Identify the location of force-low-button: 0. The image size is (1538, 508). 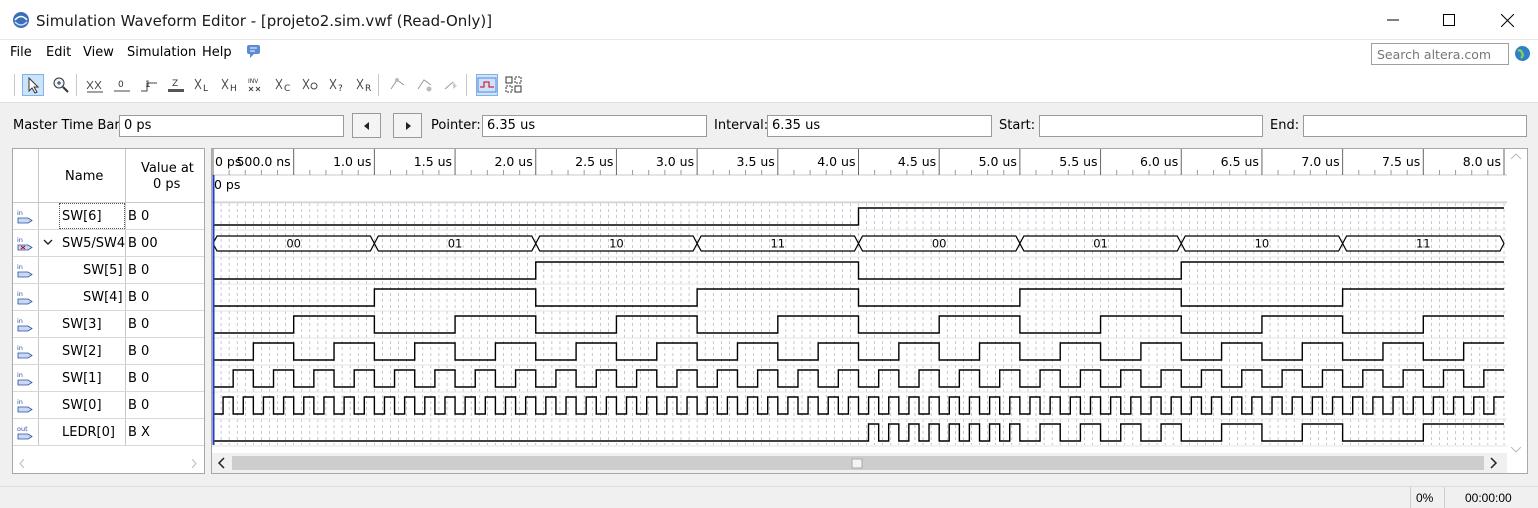
(122, 85).